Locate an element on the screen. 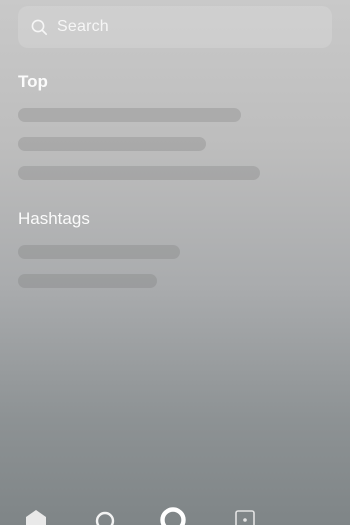 The image size is (350, 525). ring-icon is located at coordinates (173, 515).